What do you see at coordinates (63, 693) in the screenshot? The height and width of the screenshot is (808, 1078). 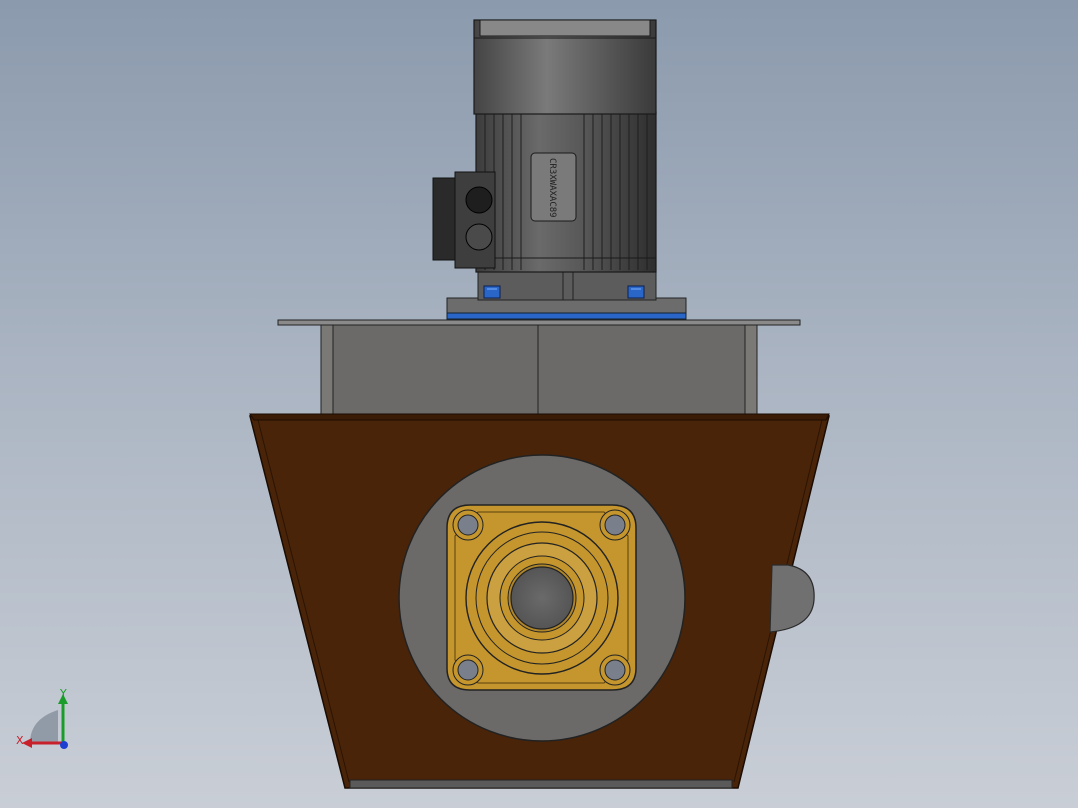 I see `triad-y-label: Y` at bounding box center [63, 693].